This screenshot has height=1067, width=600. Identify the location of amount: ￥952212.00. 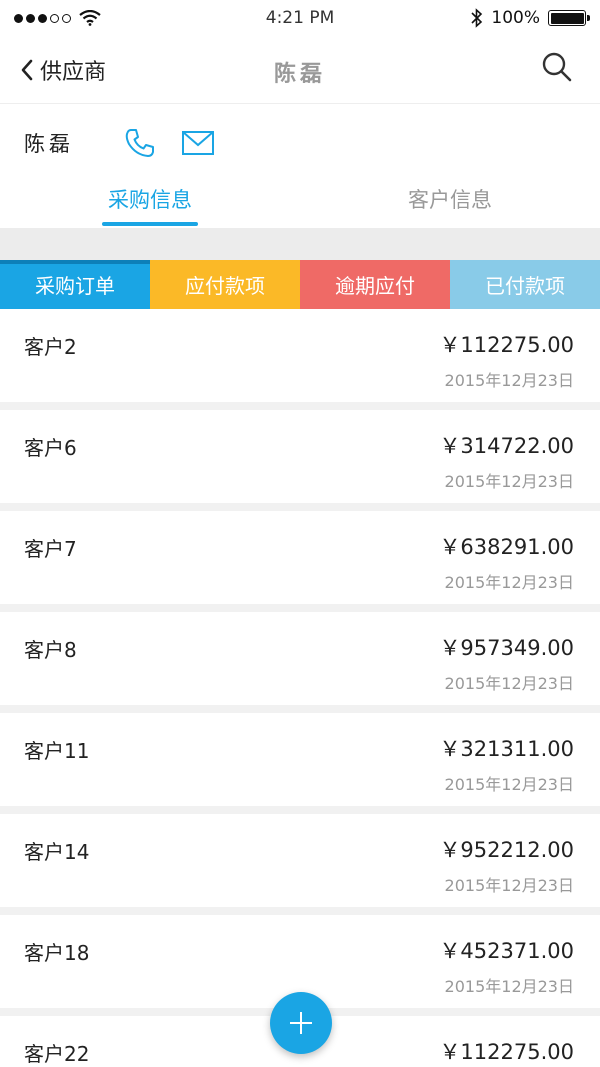
(506, 850).